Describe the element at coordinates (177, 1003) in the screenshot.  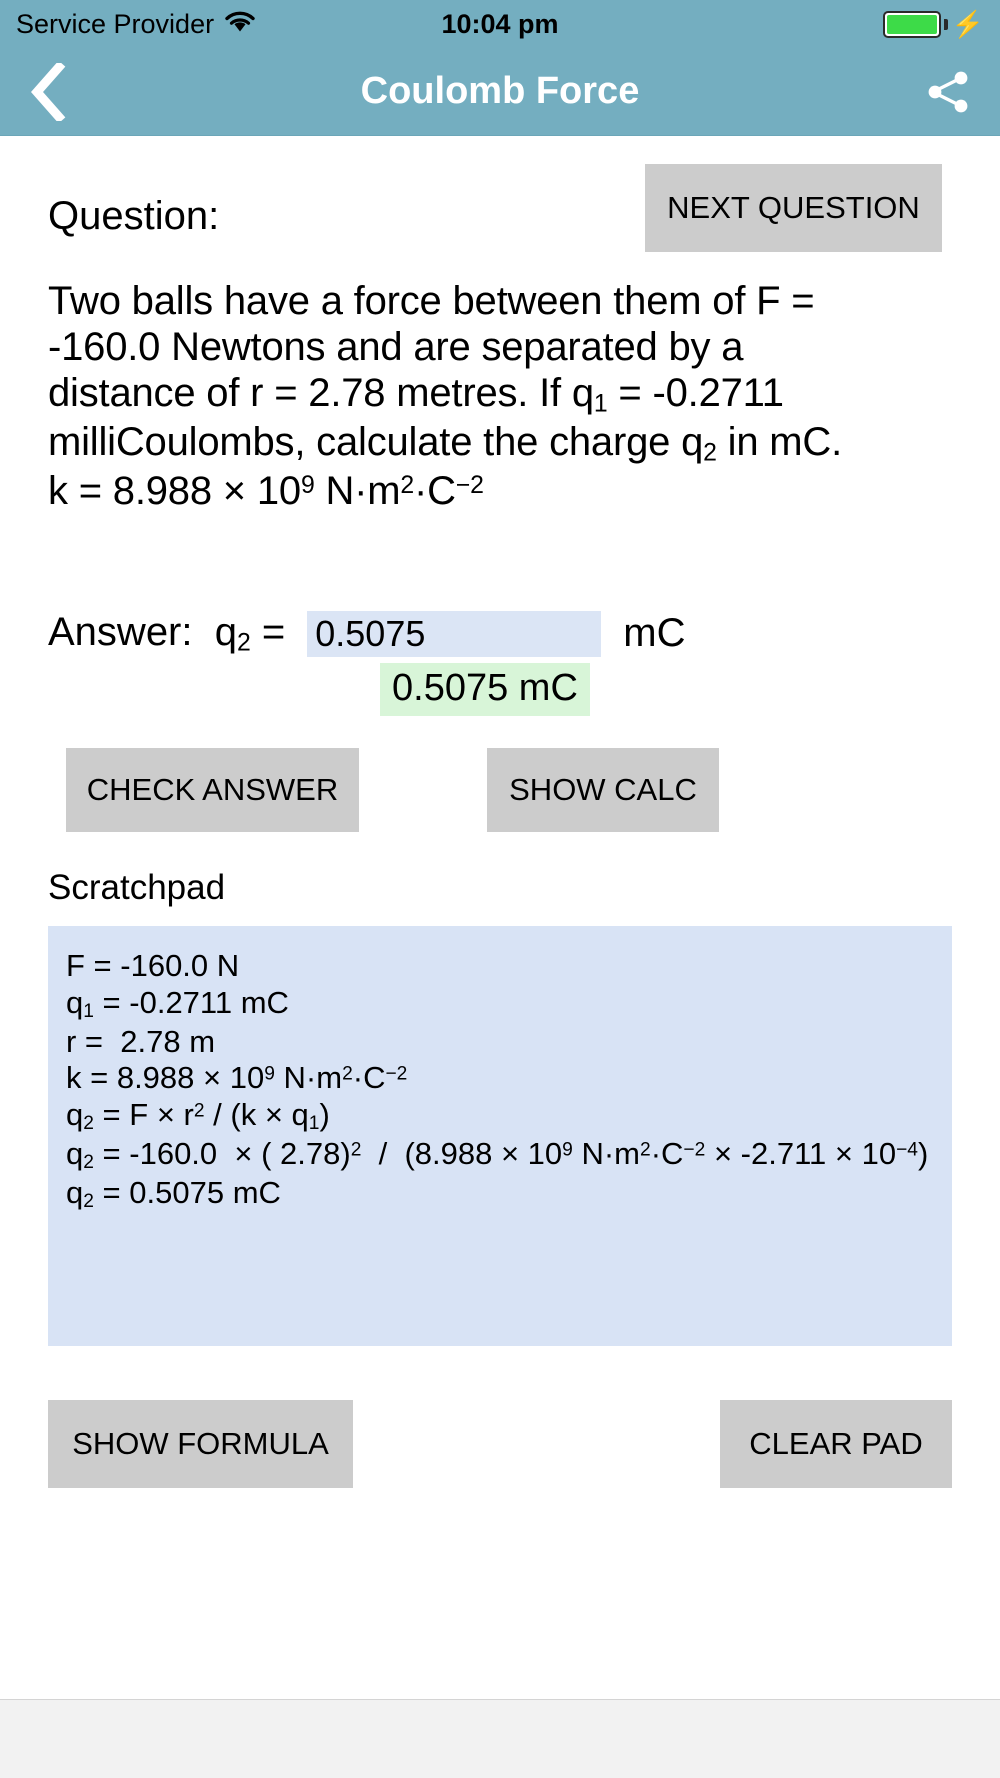
I see `scratchpad-line-q1: q1 = -0.2711 mC` at that location.